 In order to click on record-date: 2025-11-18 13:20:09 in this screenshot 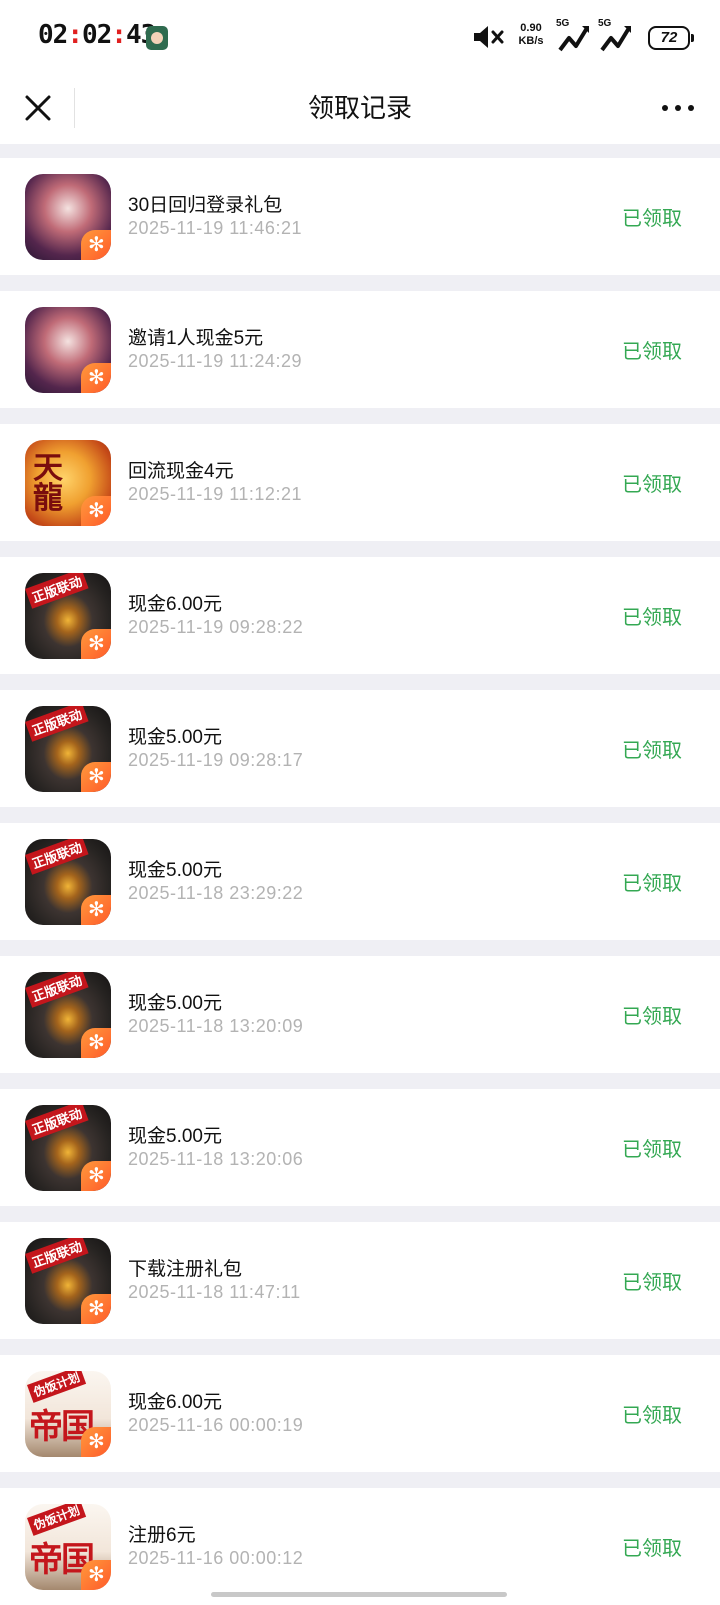, I will do `click(216, 1026)`.